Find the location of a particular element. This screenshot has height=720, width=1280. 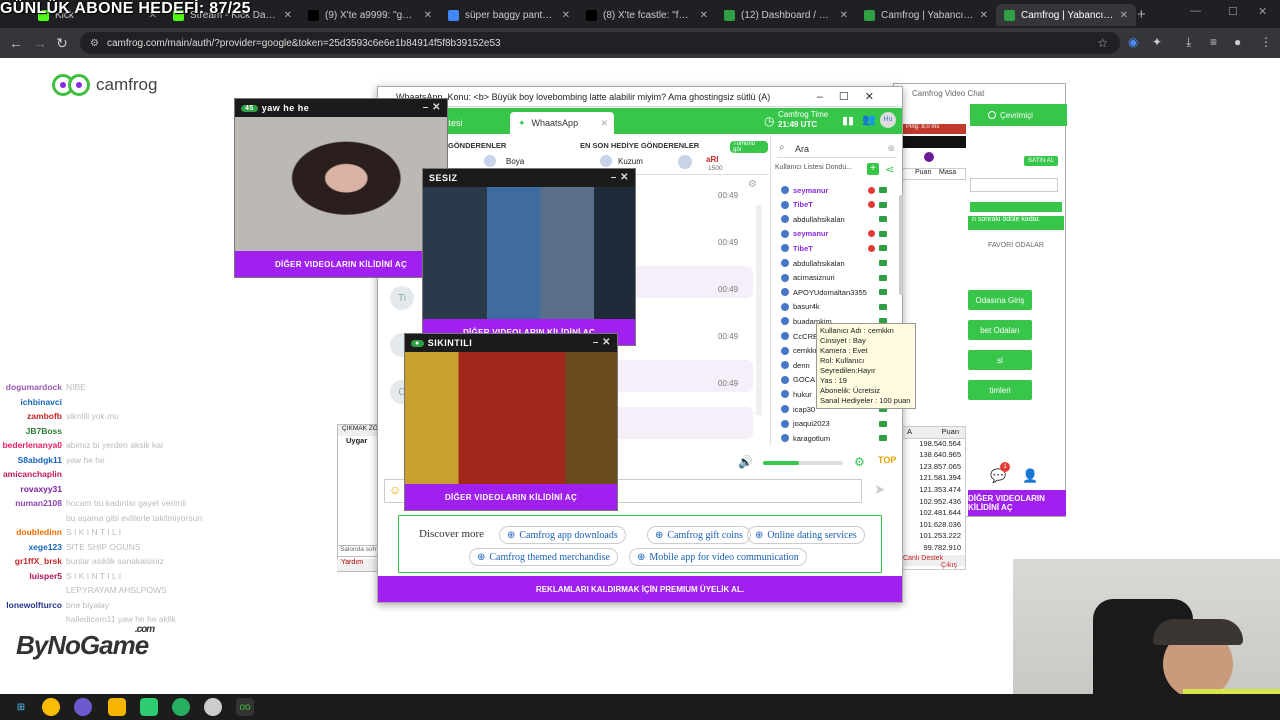

cf-select is located at coordinates (1014, 185).